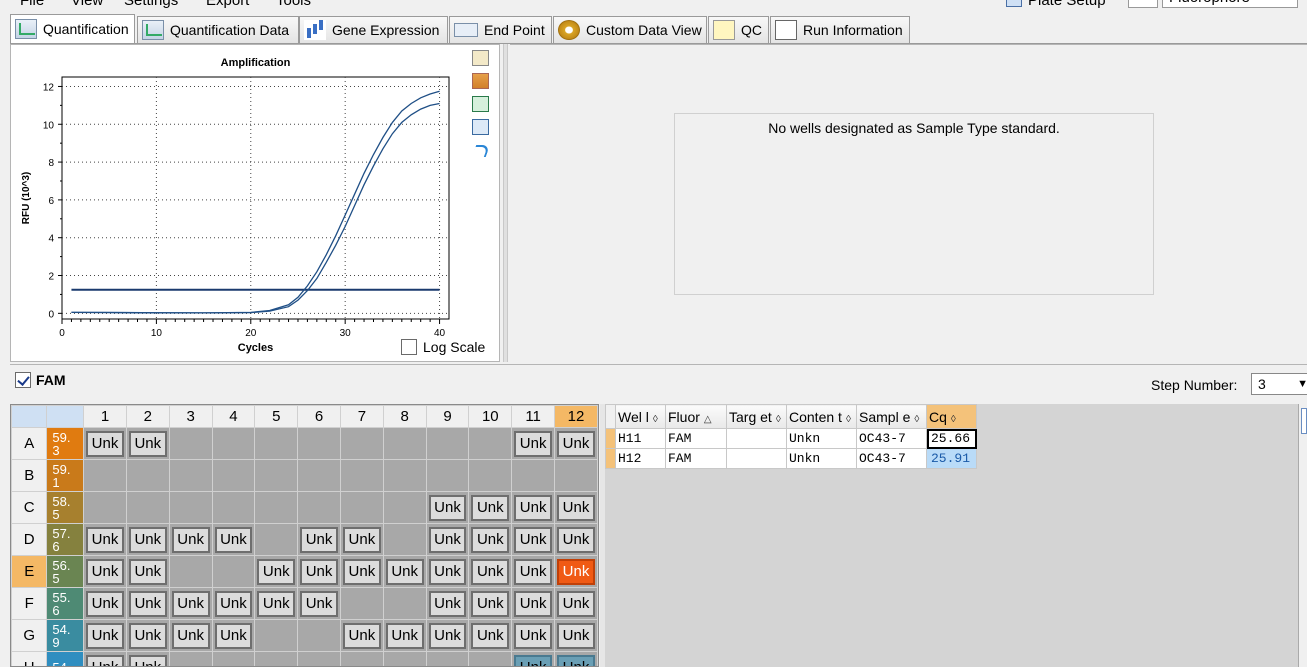 The height and width of the screenshot is (667, 1307). I want to click on cell-content: Unkn, so click(821, 438).